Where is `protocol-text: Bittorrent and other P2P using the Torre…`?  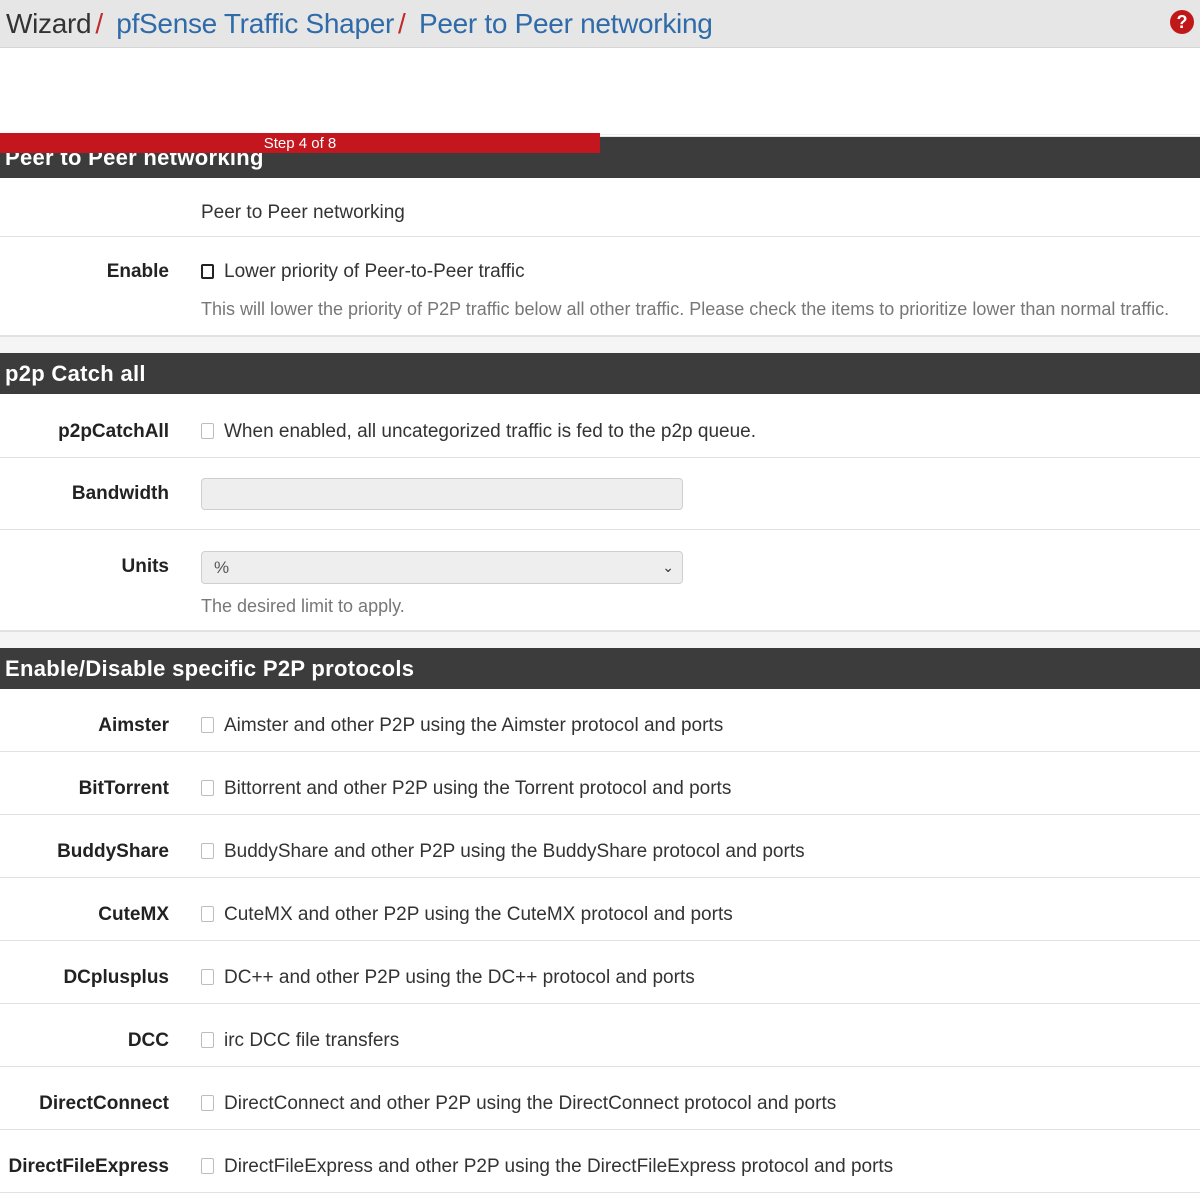 protocol-text: Bittorrent and other P2P using the Torre… is located at coordinates (478, 788).